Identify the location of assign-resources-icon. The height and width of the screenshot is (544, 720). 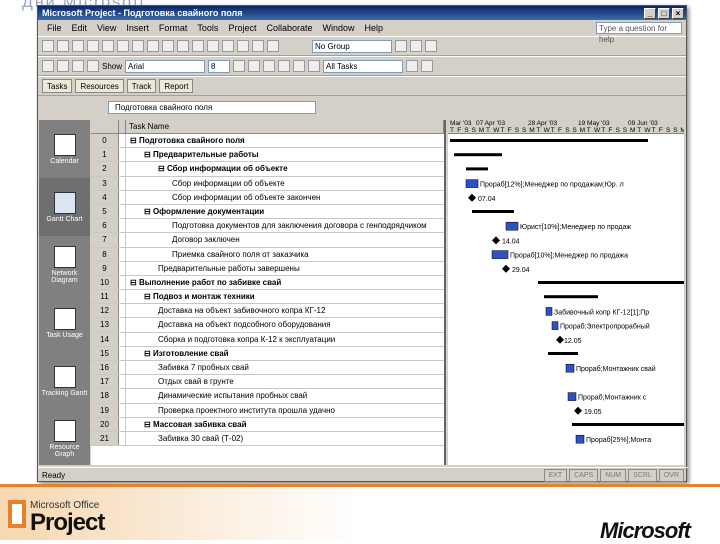
(273, 46).